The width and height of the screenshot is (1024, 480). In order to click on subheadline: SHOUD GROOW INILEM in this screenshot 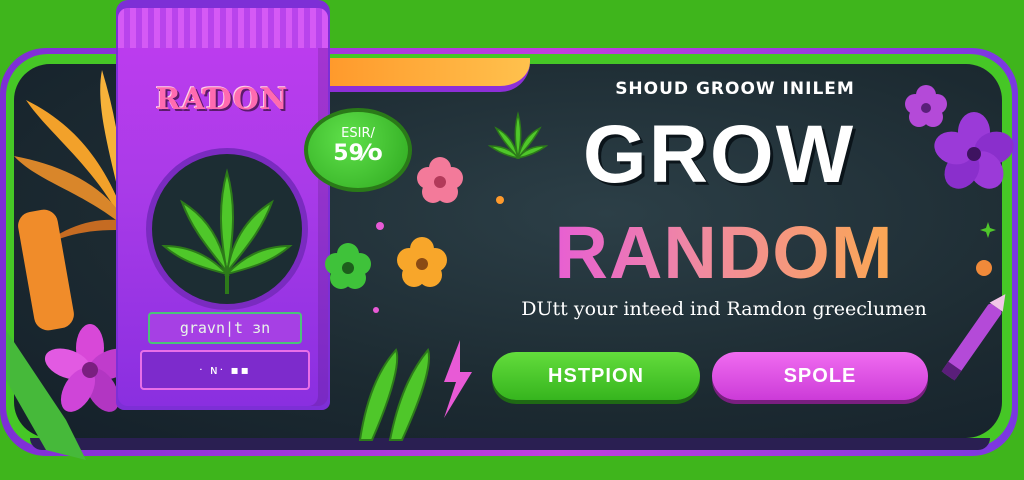, I will do `click(735, 89)`.